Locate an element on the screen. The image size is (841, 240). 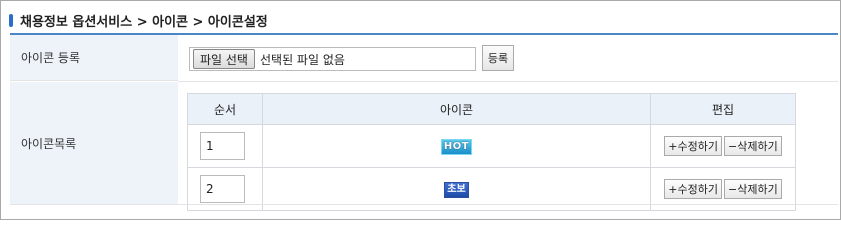
beginner-icon: 초보 is located at coordinates (456, 189).